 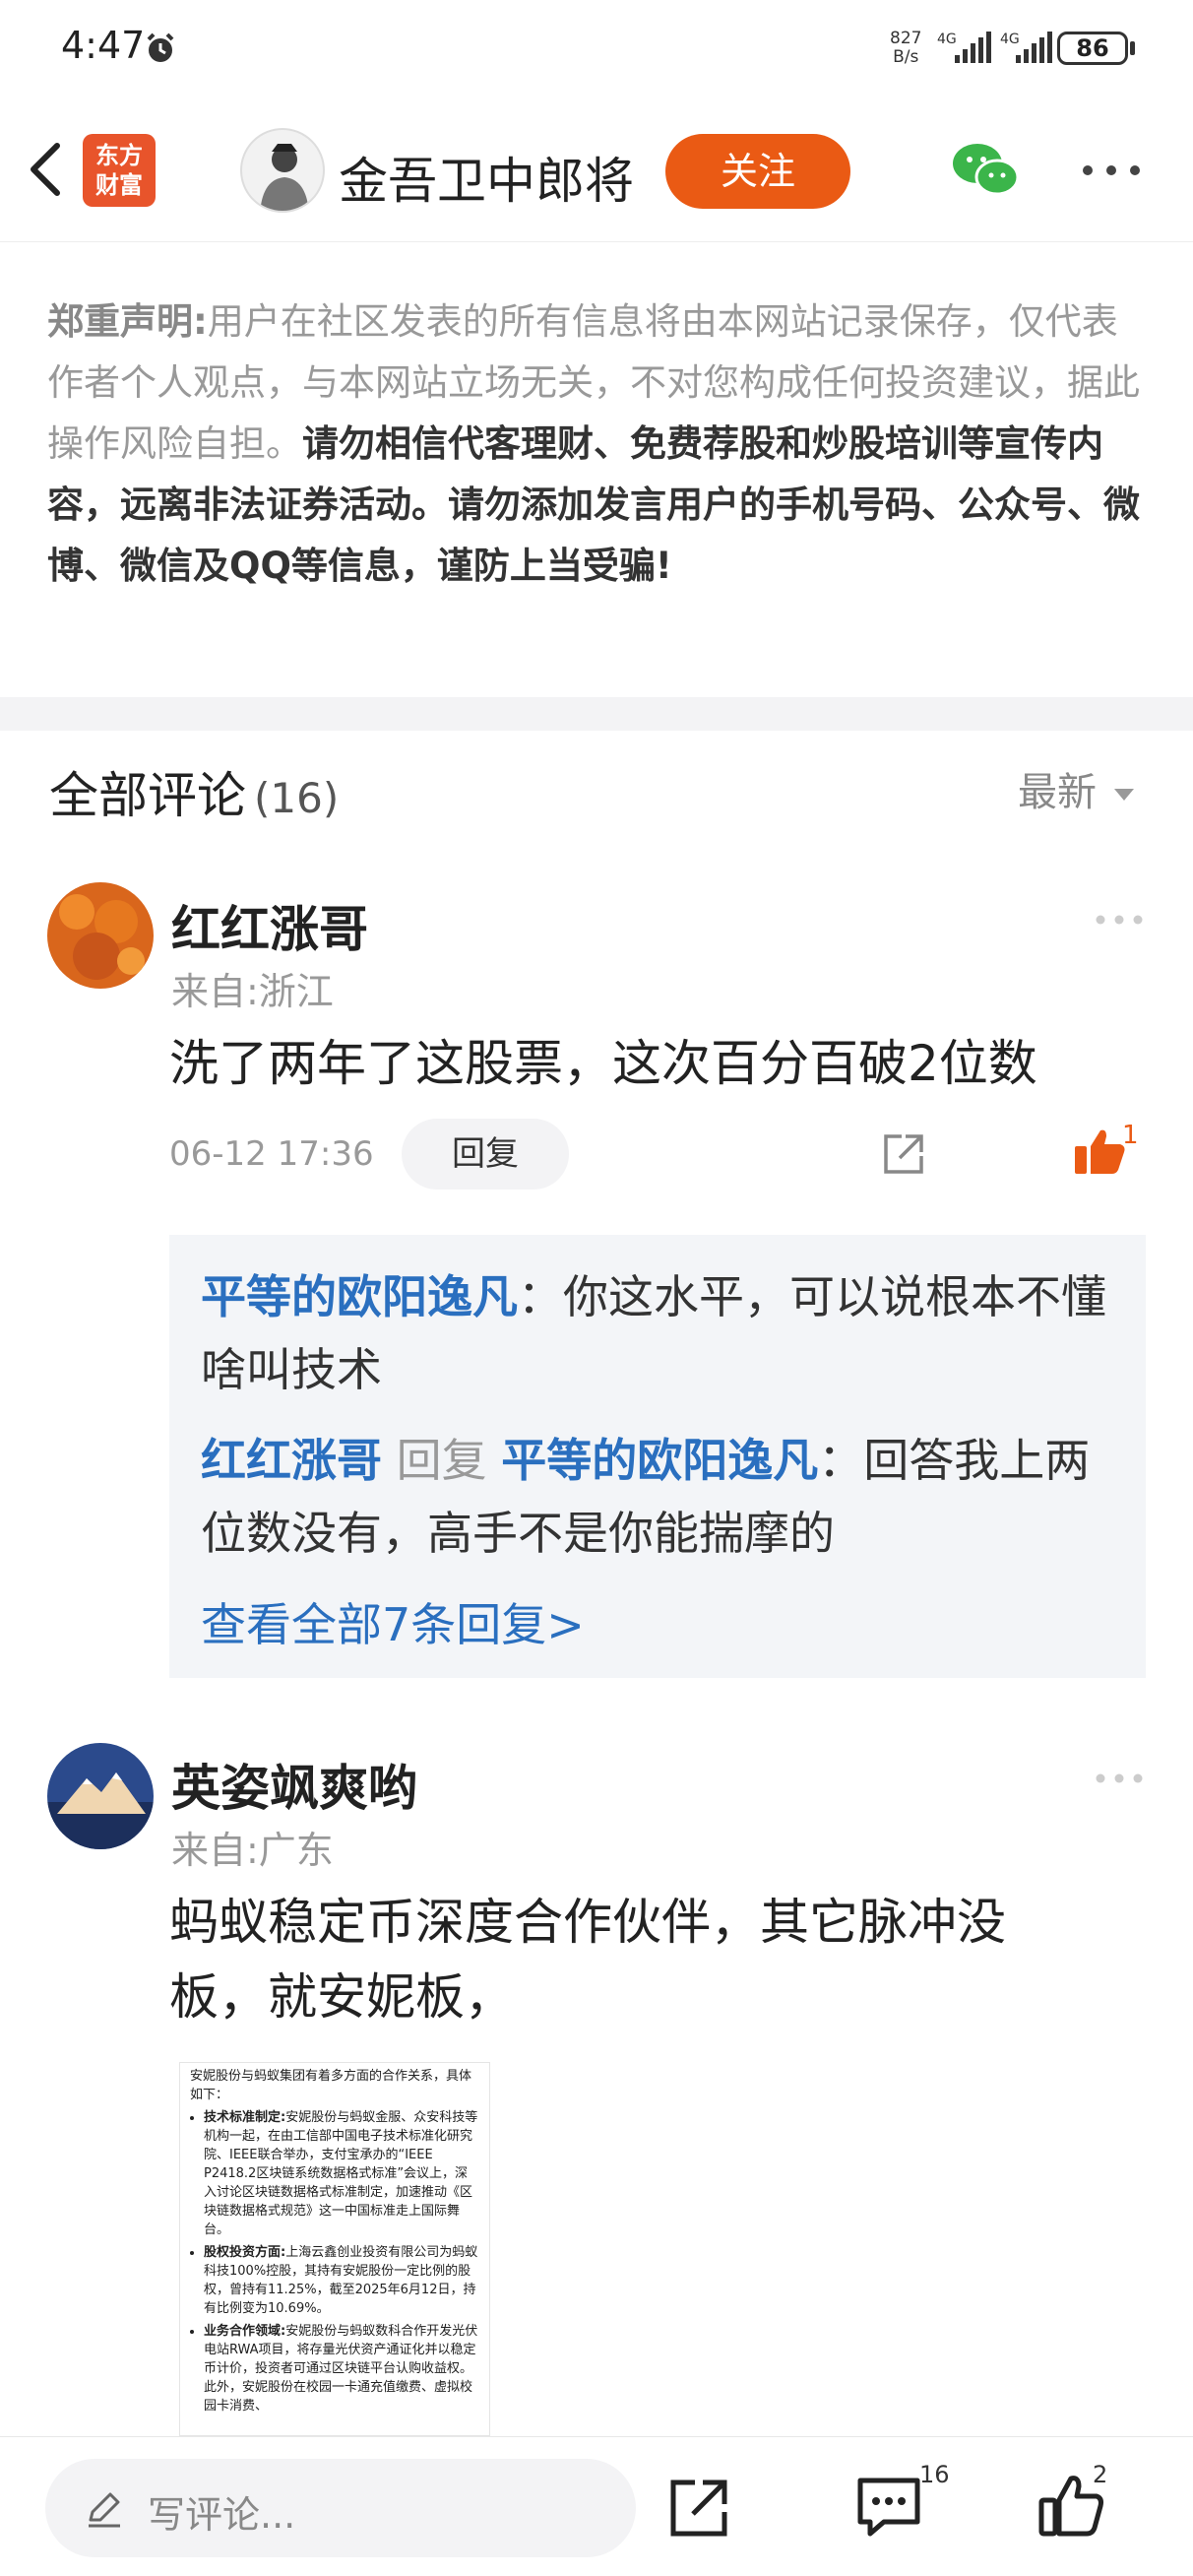 What do you see at coordinates (646, 1497) in the screenshot?
I see `reply-item: 红红涨哥 回复 平等的欧阳逸凡：回答我上两位数没有，高手不是你能揣摩的` at bounding box center [646, 1497].